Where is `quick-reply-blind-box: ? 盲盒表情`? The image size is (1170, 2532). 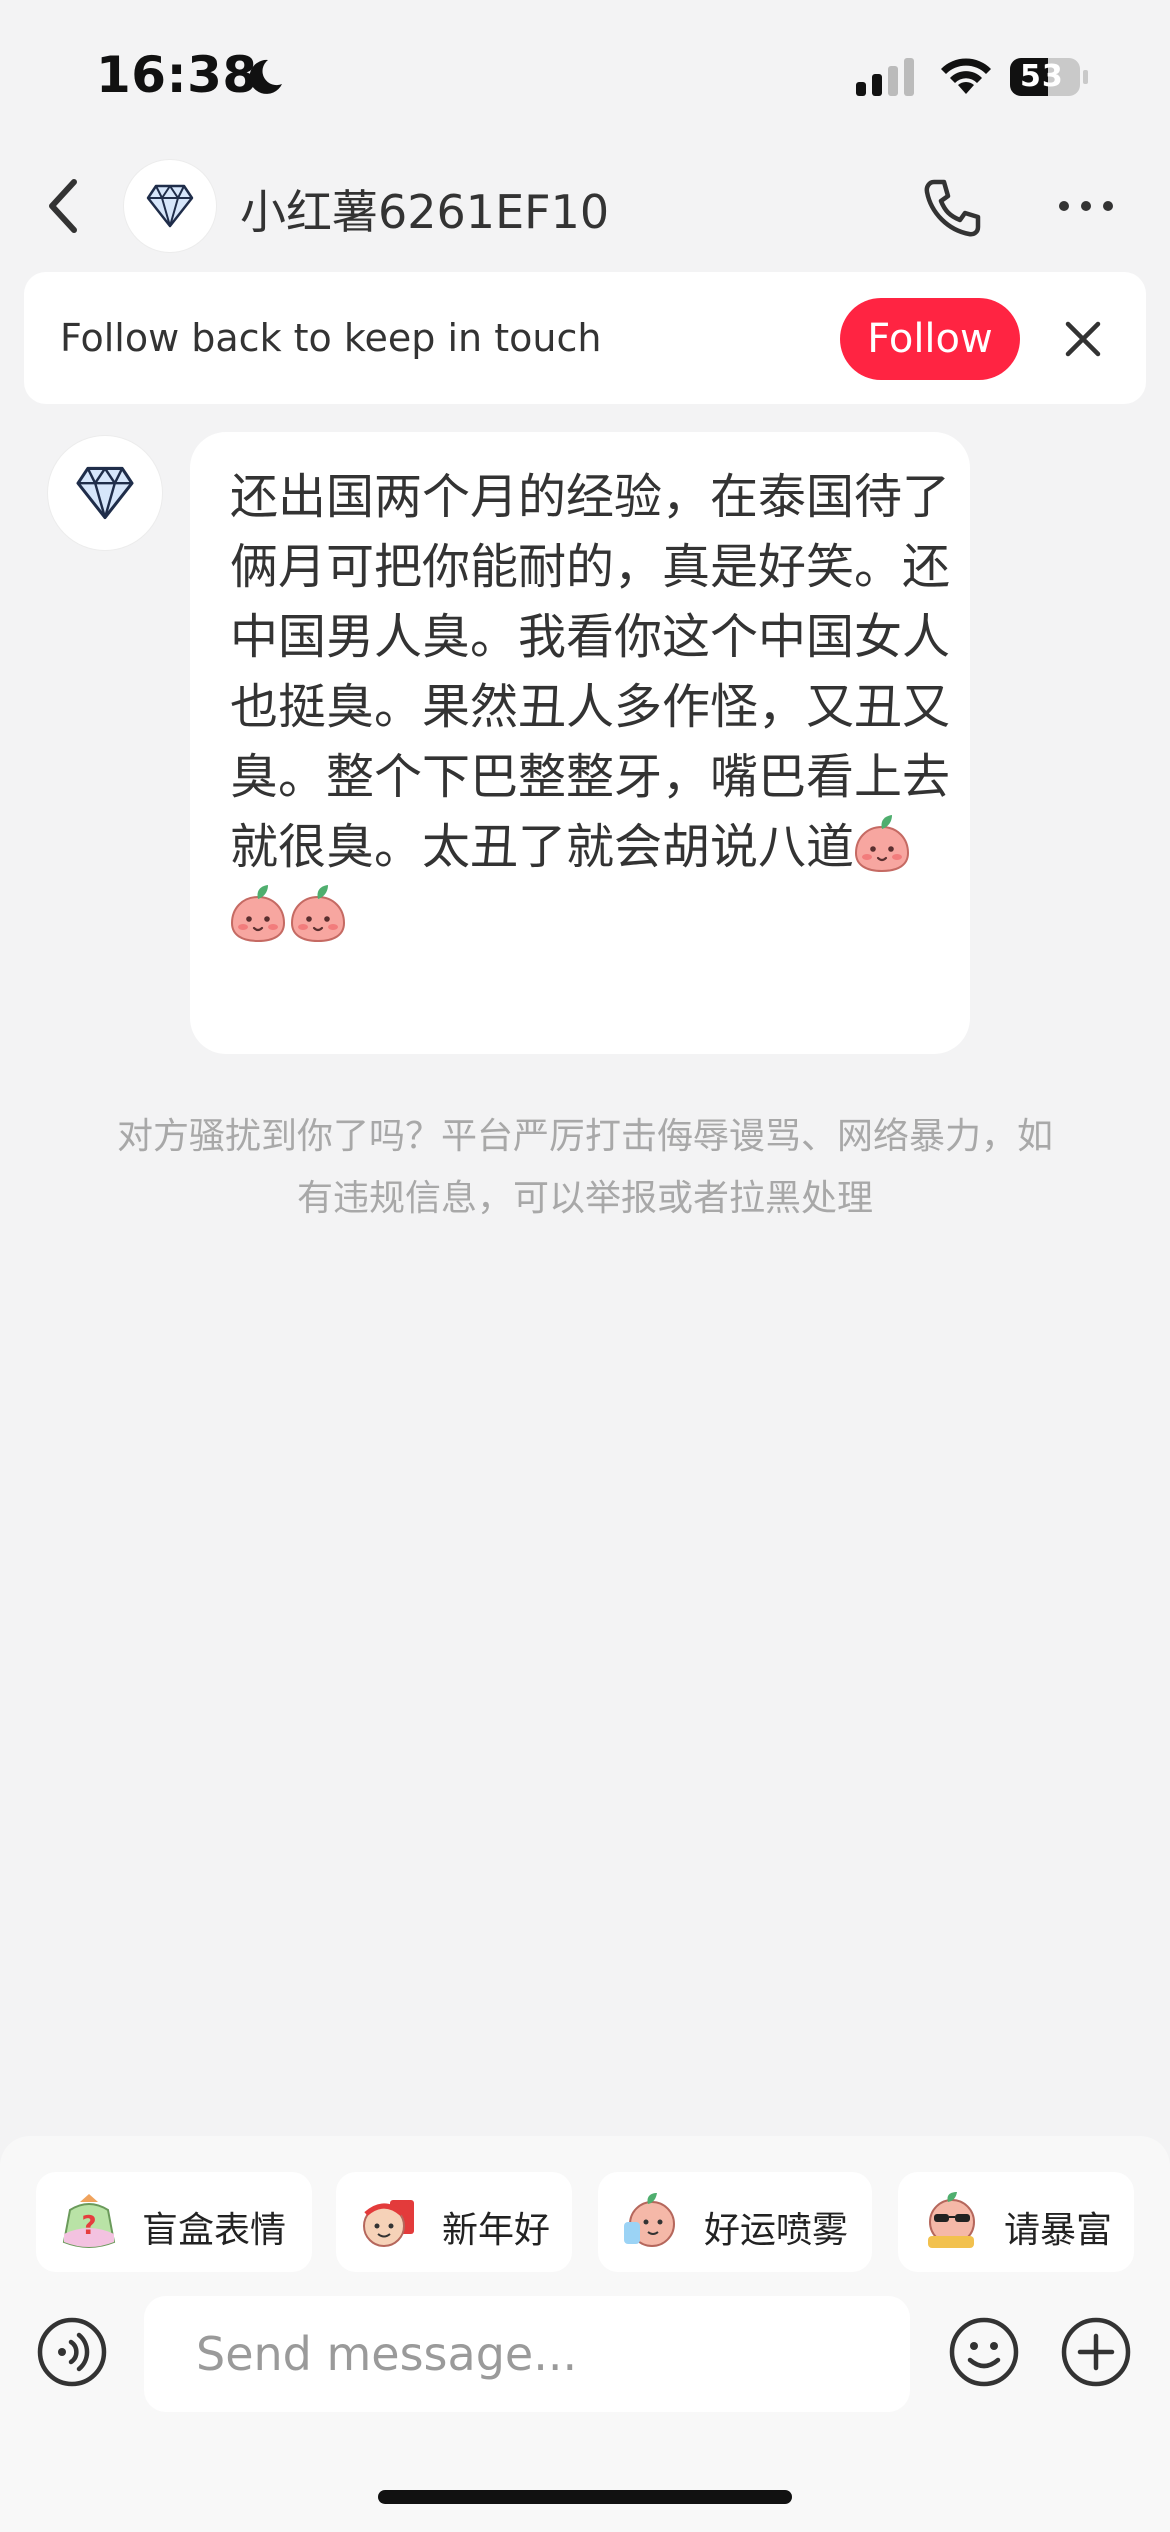
quick-reply-blind-box: ? 盲盒表情 is located at coordinates (174, 2222).